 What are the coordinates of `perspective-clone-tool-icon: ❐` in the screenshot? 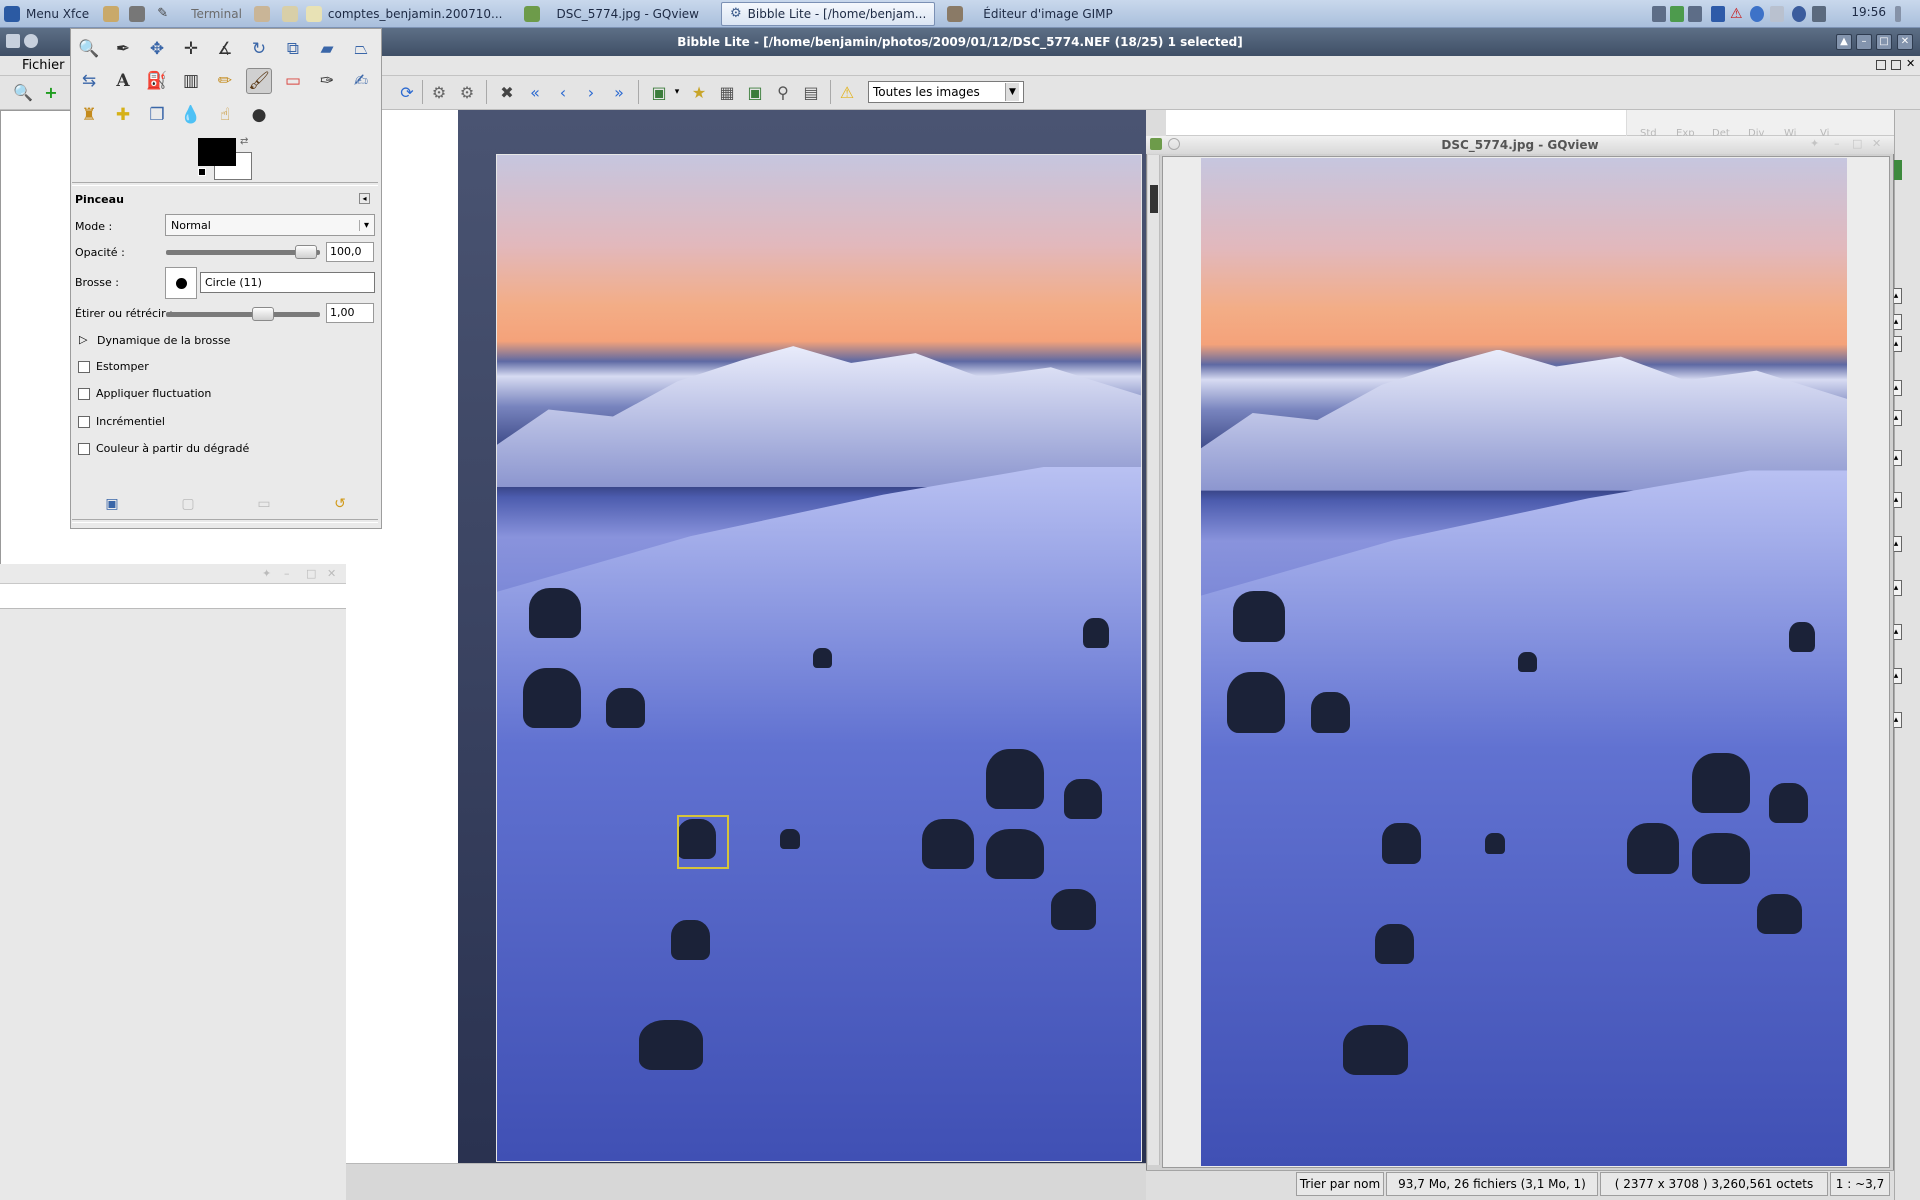 It's located at (157, 115).